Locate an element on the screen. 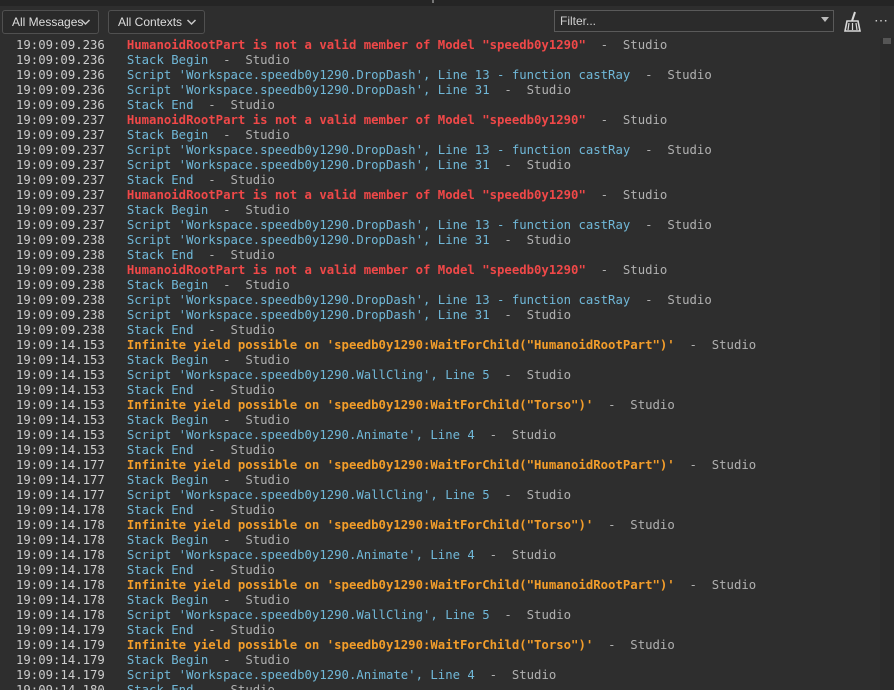 The width and height of the screenshot is (894, 690). log-row: 19:09:14.180 Stack End - Studio is located at coordinates (145, 686).